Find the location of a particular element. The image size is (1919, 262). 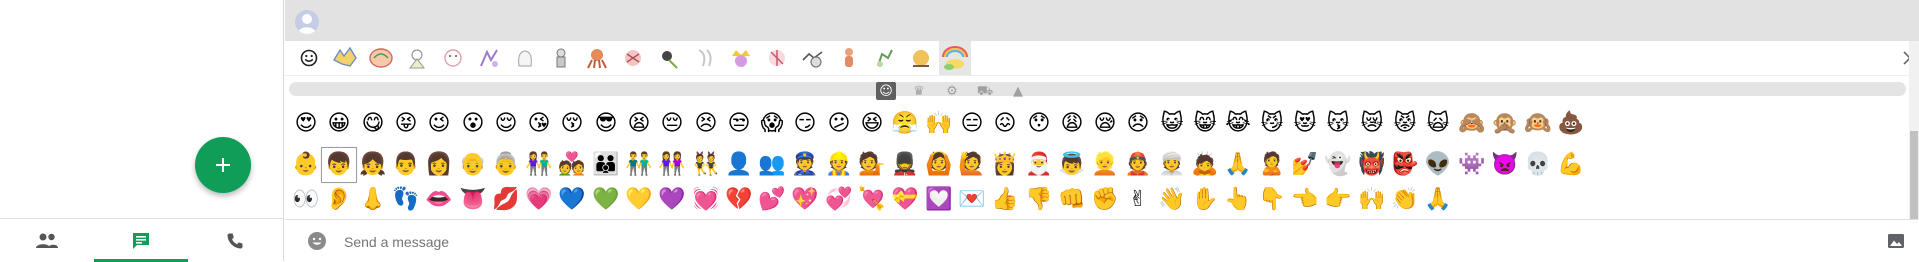

emoji-item: 😋 is located at coordinates (373, 124).